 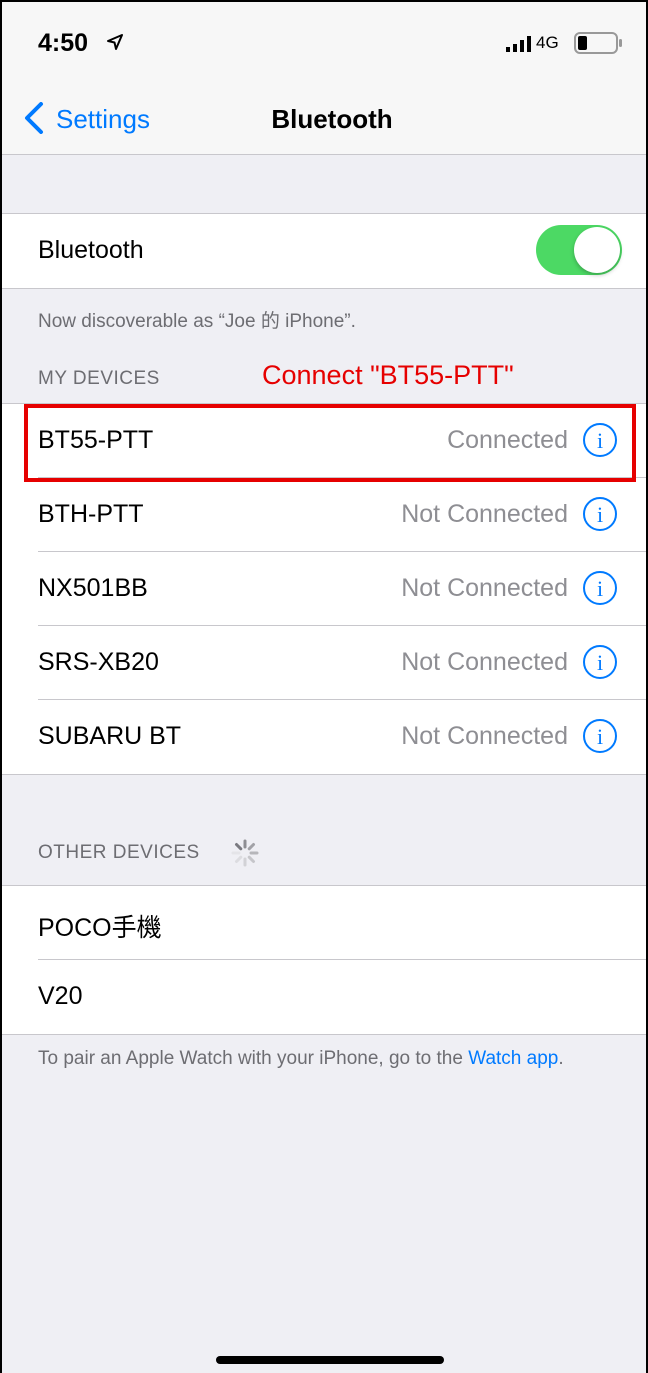 What do you see at coordinates (100, 928) in the screenshot?
I see `device-name: POCO手機` at bounding box center [100, 928].